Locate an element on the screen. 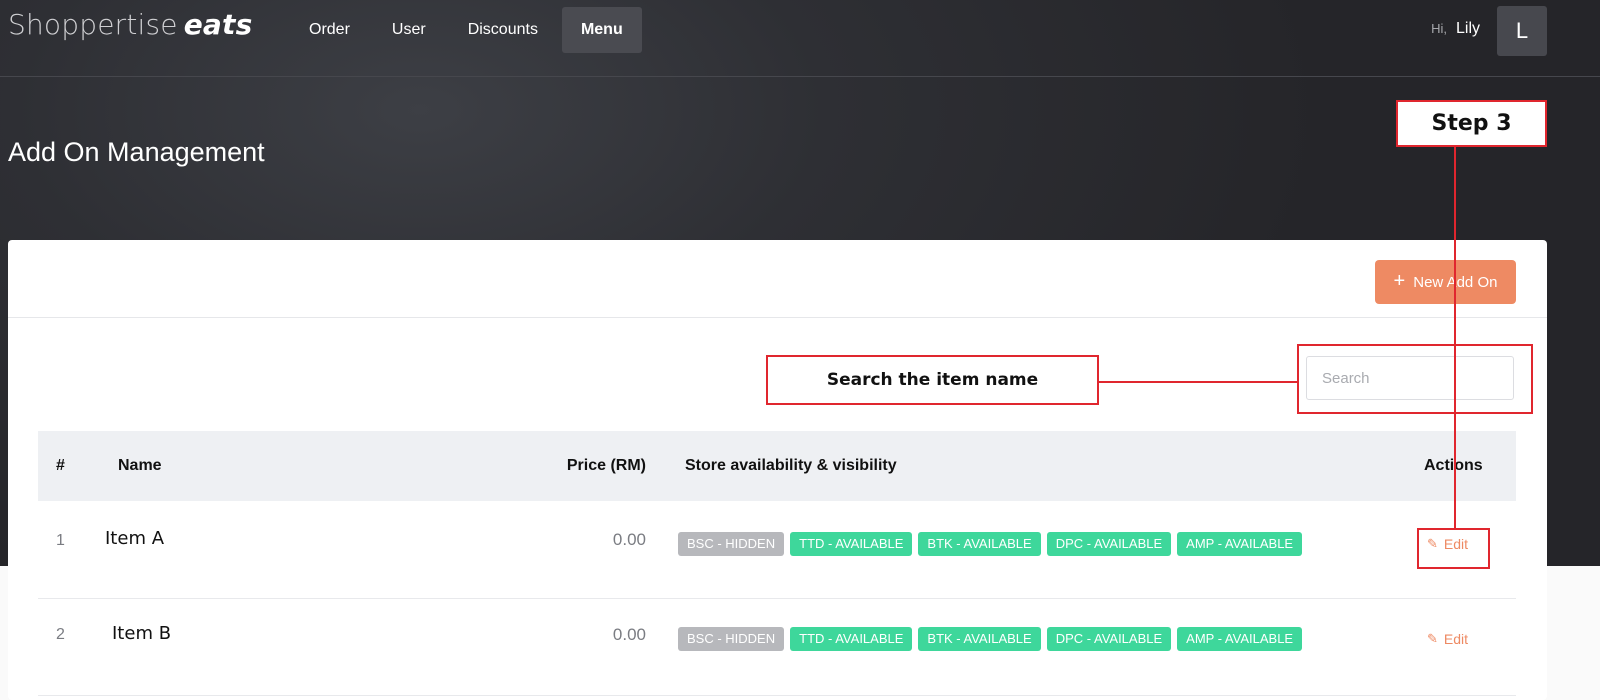 This screenshot has height=700, width=1600. row-number: 2 is located at coordinates (60, 634).